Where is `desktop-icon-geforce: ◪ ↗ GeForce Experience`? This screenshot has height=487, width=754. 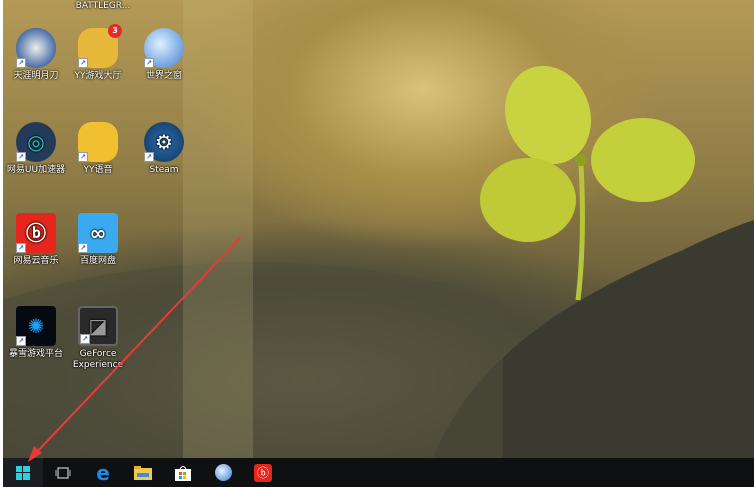
desktop-icon-geforce: ◪ ↗ GeForce Experience is located at coordinates (98, 338).